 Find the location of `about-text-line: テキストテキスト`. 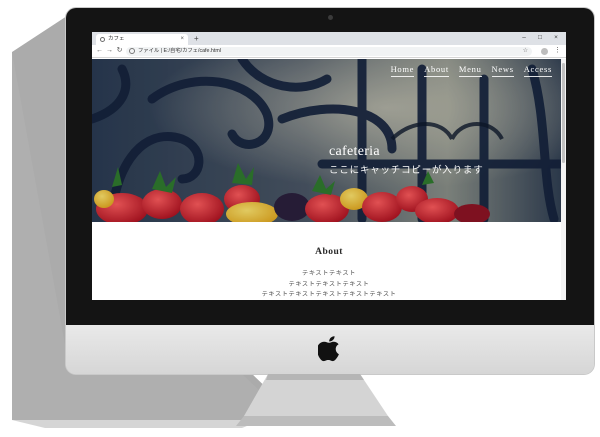

about-text-line: テキストテキスト is located at coordinates (329, 273).